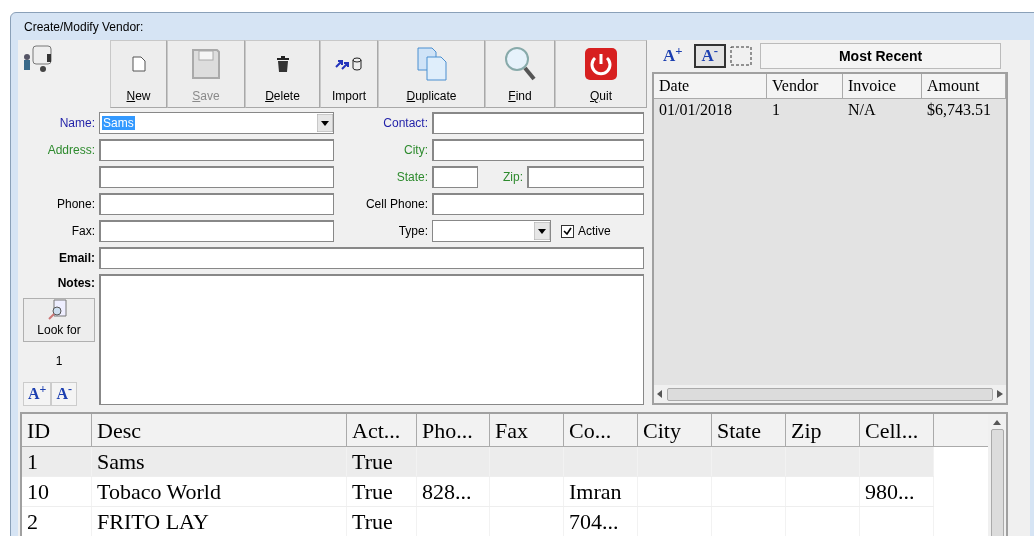 The height and width of the screenshot is (536, 1034). What do you see at coordinates (882, 86) in the screenshot?
I see `column-header: Invoice` at bounding box center [882, 86].